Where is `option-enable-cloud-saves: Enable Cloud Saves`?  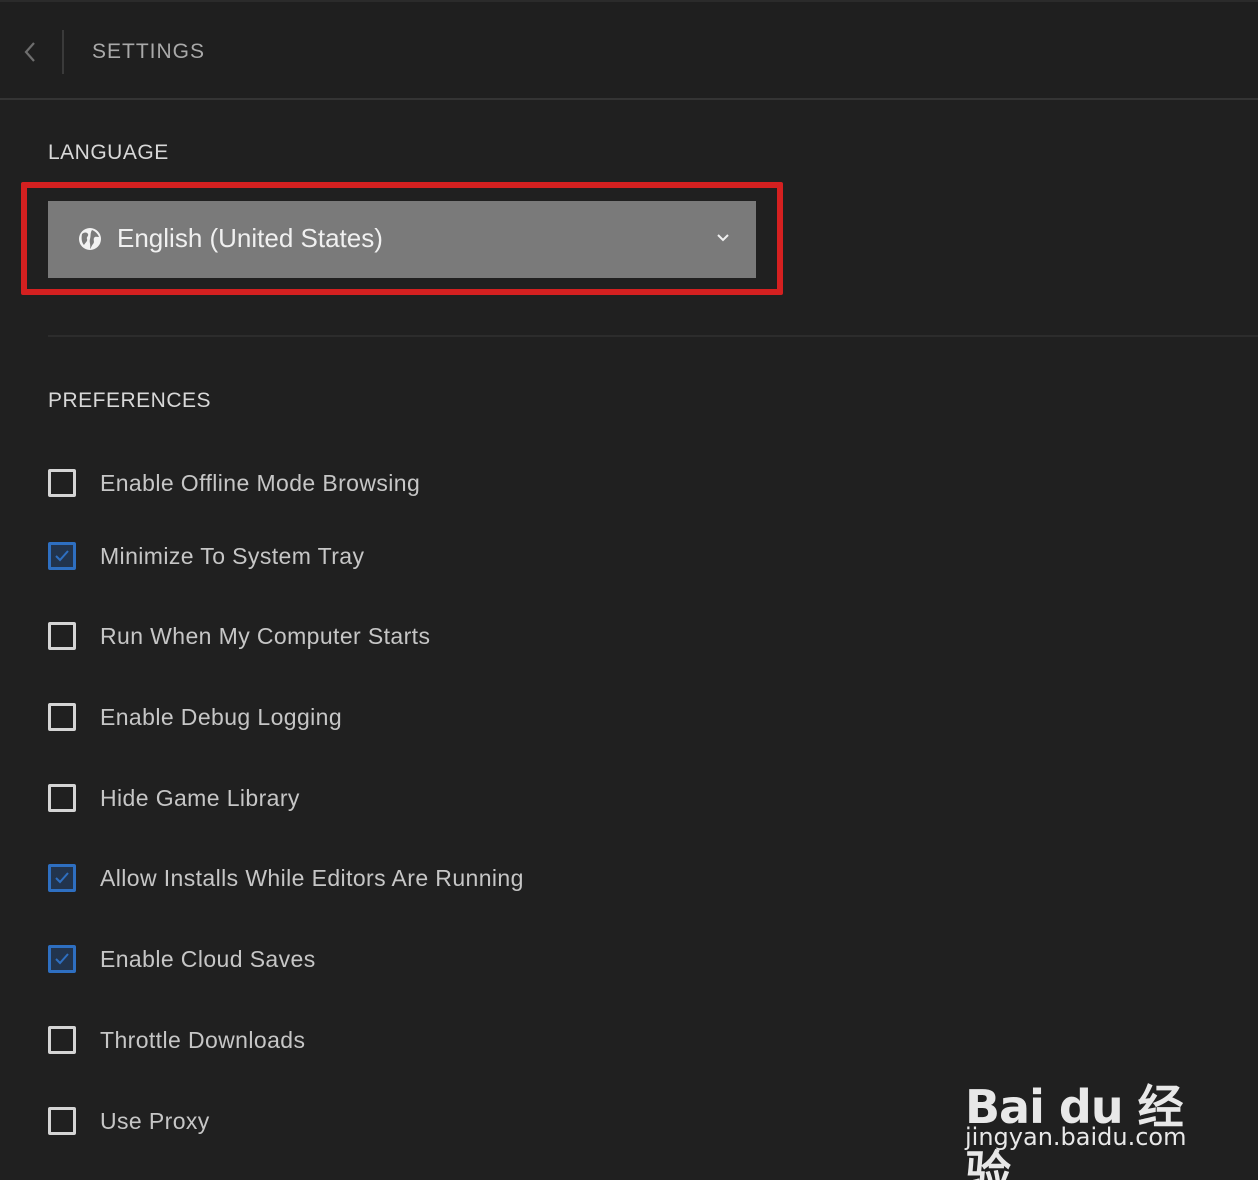
option-enable-cloud-saves: Enable Cloud Saves is located at coordinates (182, 959).